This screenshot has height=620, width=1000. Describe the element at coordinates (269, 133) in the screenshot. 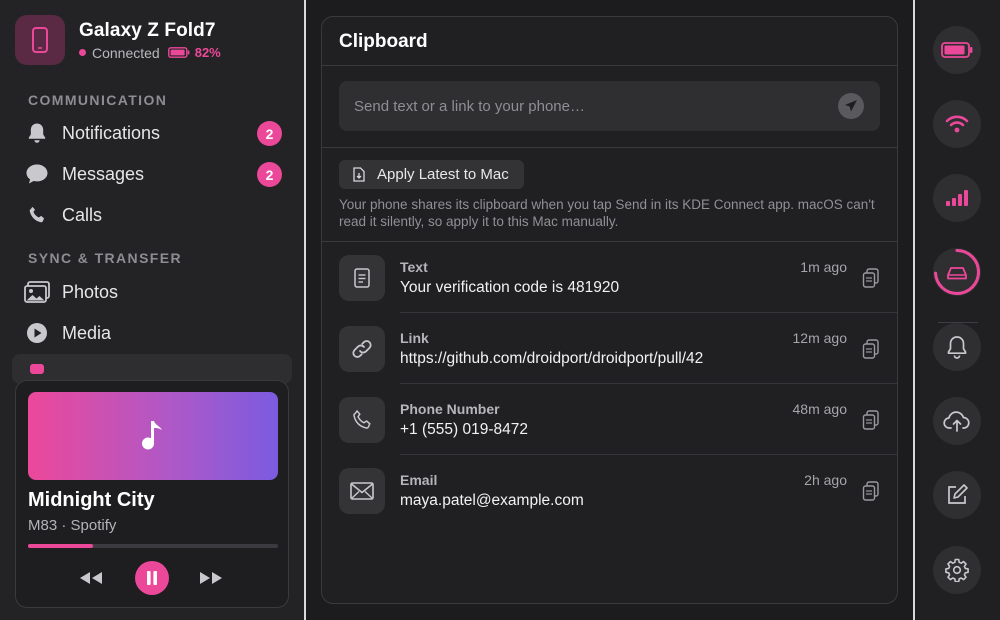

I see `notification-count-badge: 2` at that location.